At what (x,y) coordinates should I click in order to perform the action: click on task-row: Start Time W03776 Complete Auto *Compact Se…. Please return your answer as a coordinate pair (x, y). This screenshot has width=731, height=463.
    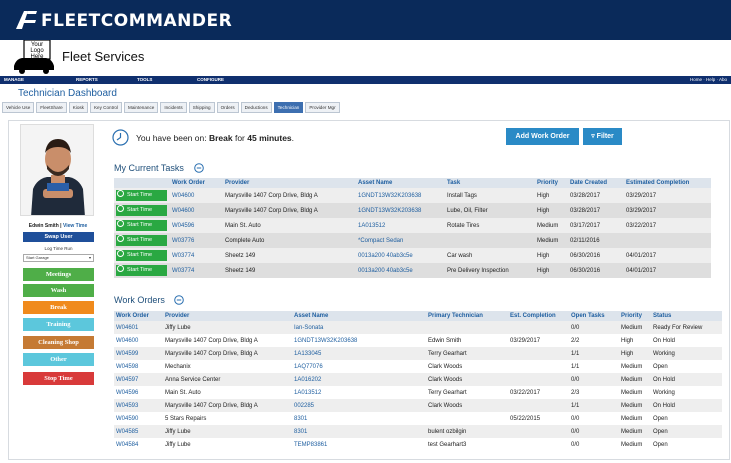
    Looking at the image, I should click on (412, 240).